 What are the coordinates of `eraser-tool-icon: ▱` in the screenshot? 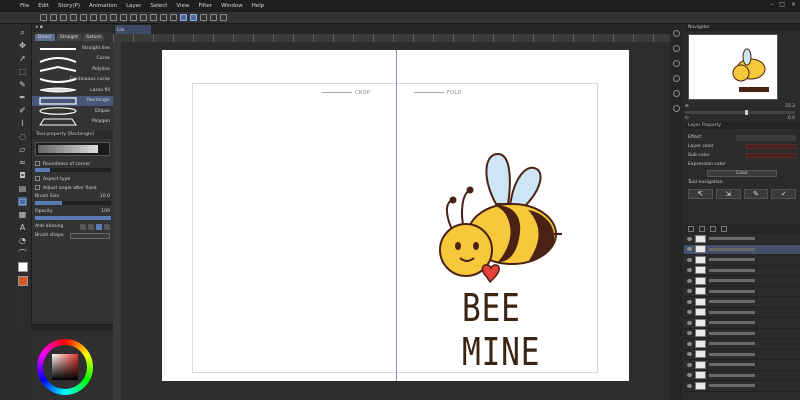 It's located at (22, 149).